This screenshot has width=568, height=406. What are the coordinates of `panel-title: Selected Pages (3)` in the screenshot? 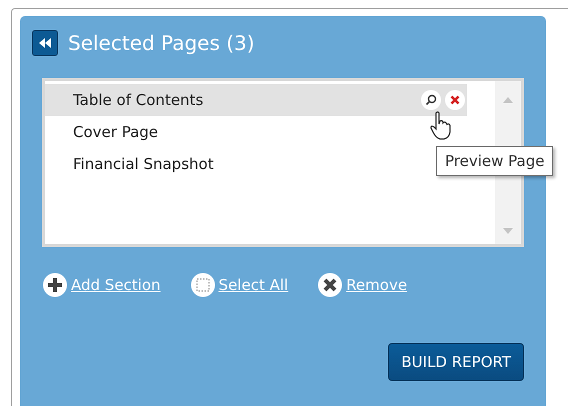 It's located at (161, 43).